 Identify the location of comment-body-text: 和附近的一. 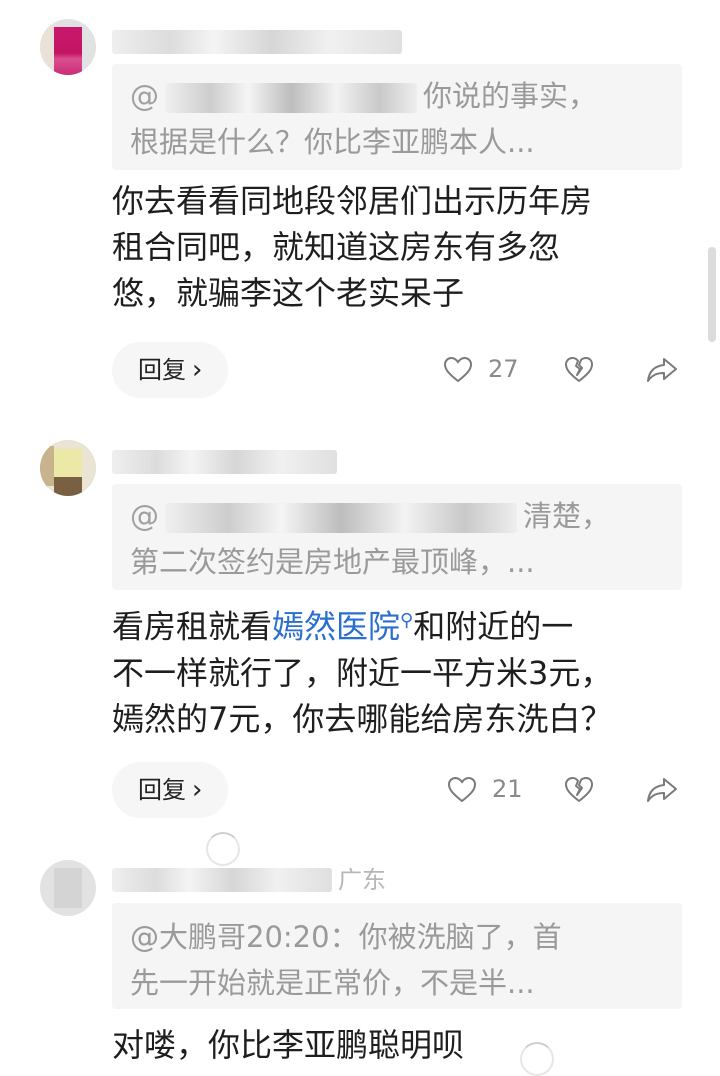
(493, 626).